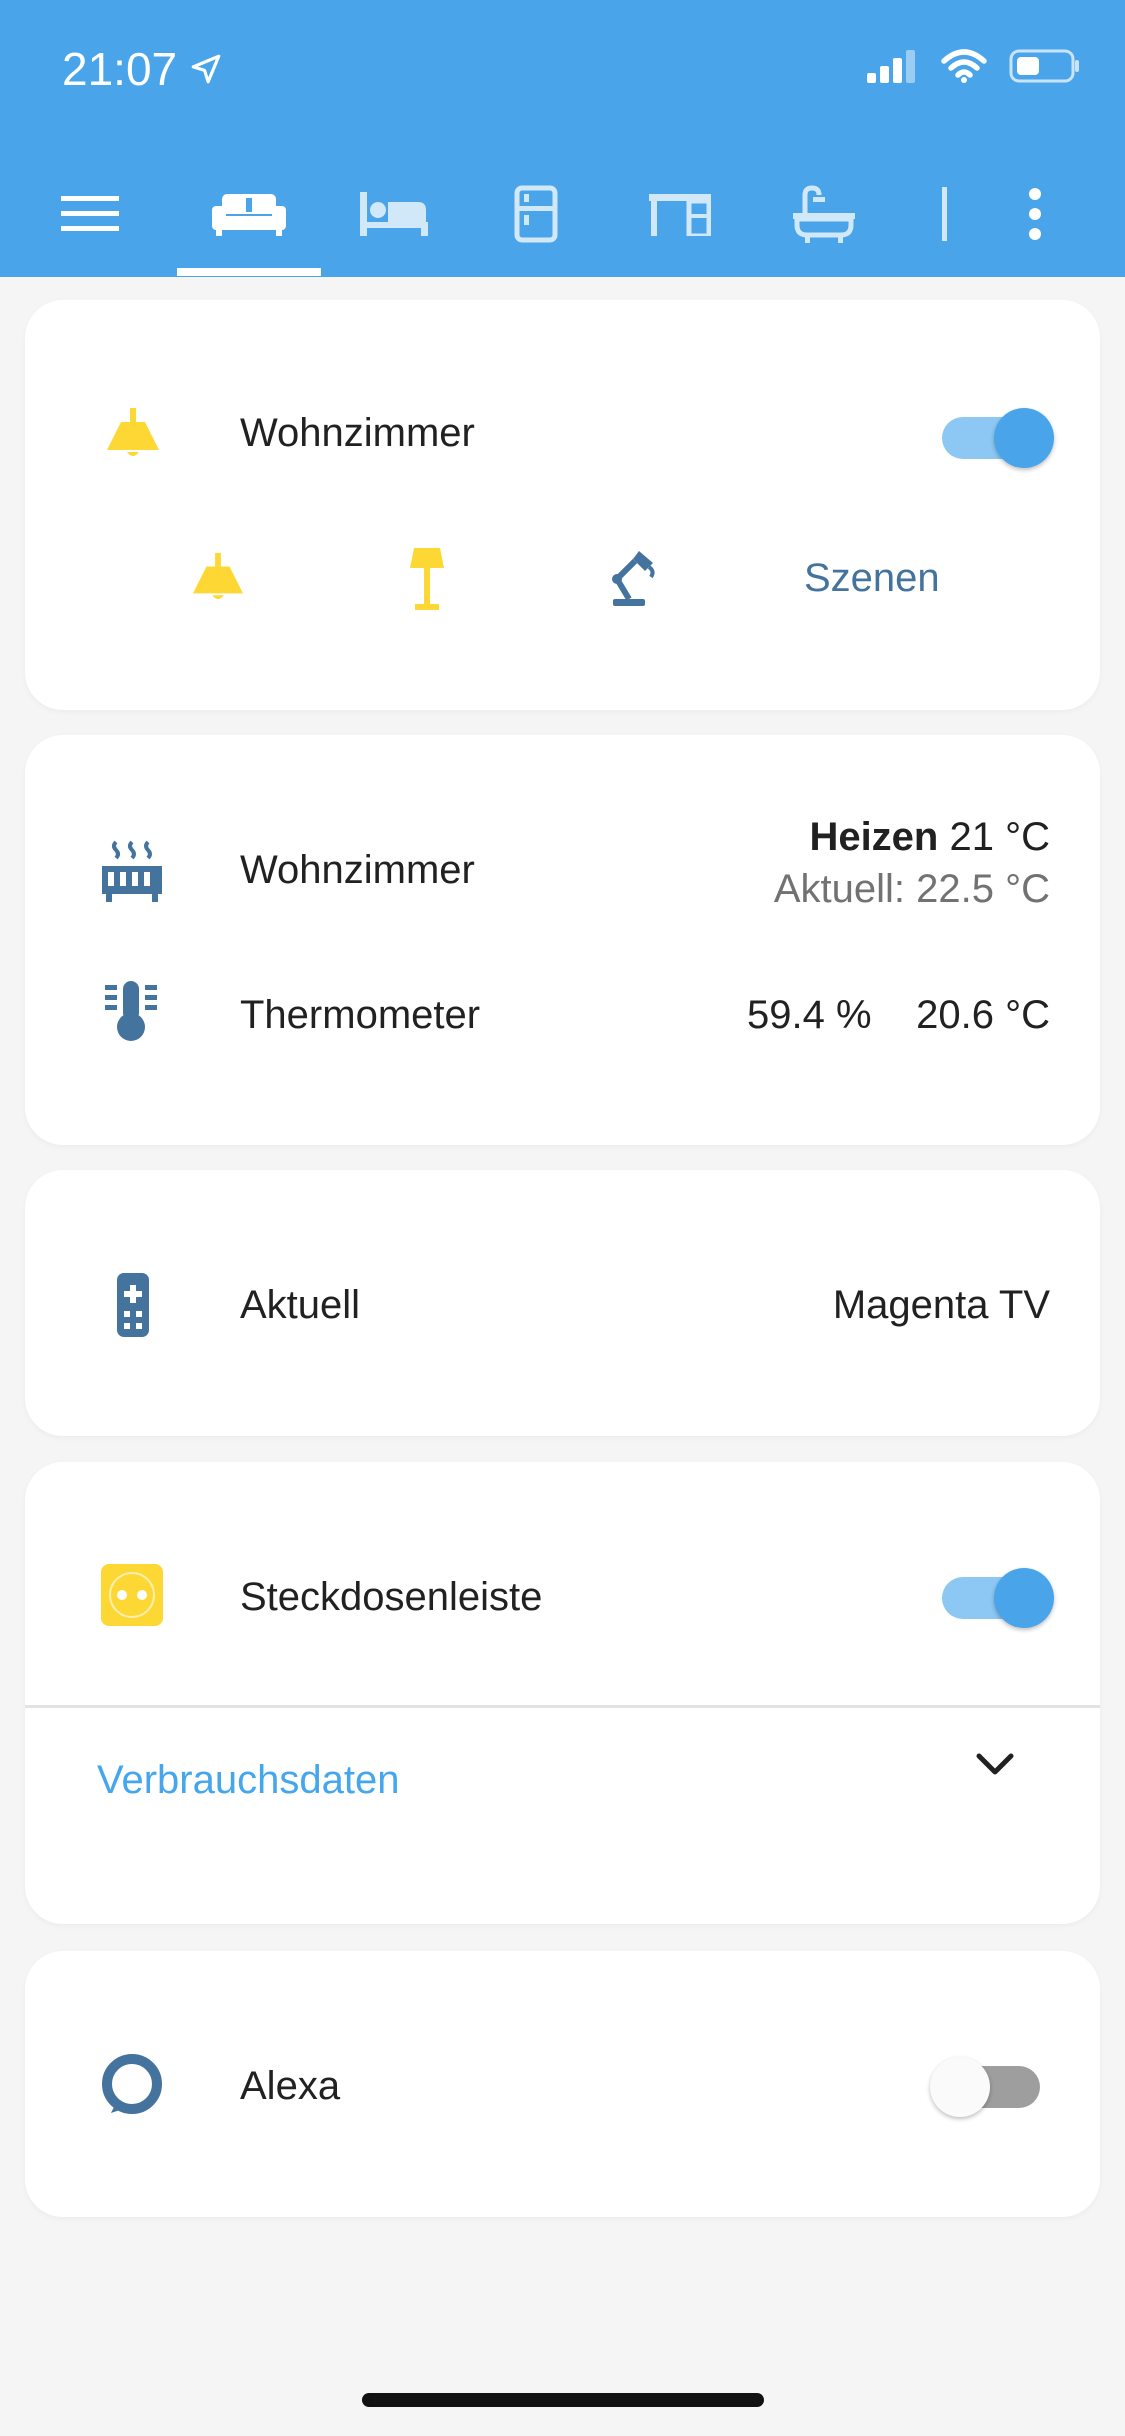 Image resolution: width=1125 pixels, height=2436 pixels. Describe the element at coordinates (633, 579) in the screenshot. I see `desk-lamp-icon` at that location.